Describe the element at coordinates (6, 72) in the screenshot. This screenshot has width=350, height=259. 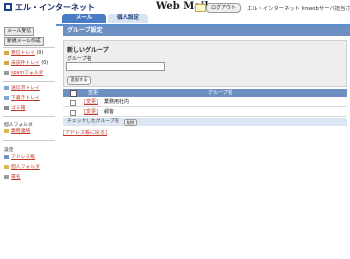
I see `spam-icon` at that location.